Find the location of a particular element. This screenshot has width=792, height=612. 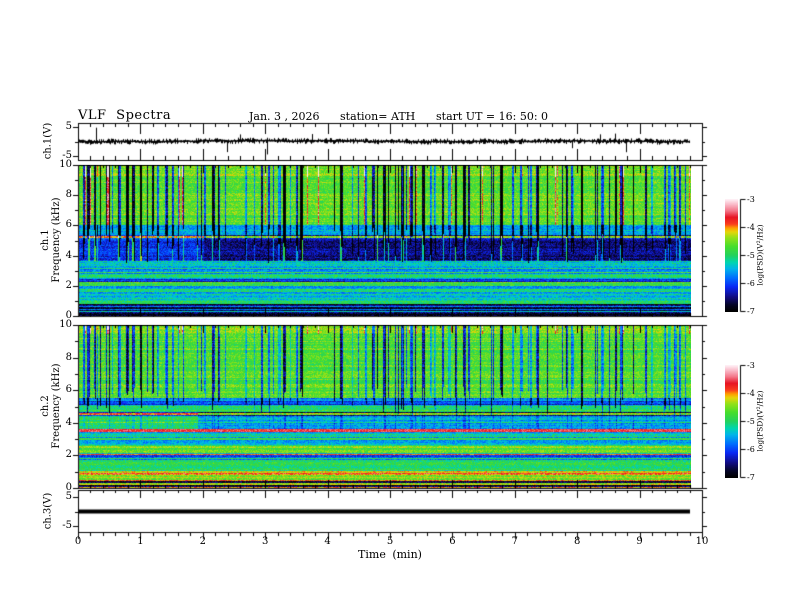

colorbar1-tick-label: -4 is located at coordinates (751, 227).